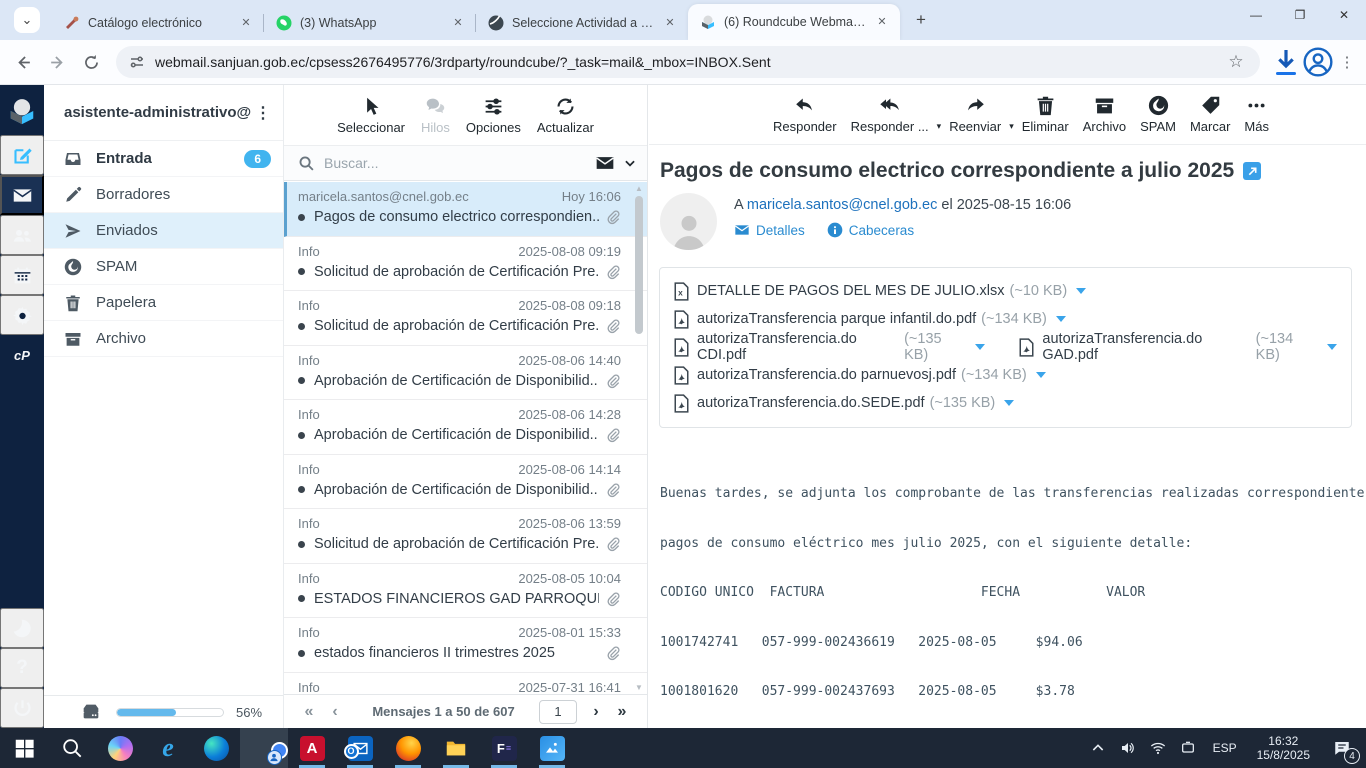 The height and width of the screenshot is (768, 1366). I want to click on restore-button: ❐, so click(1300, 15).